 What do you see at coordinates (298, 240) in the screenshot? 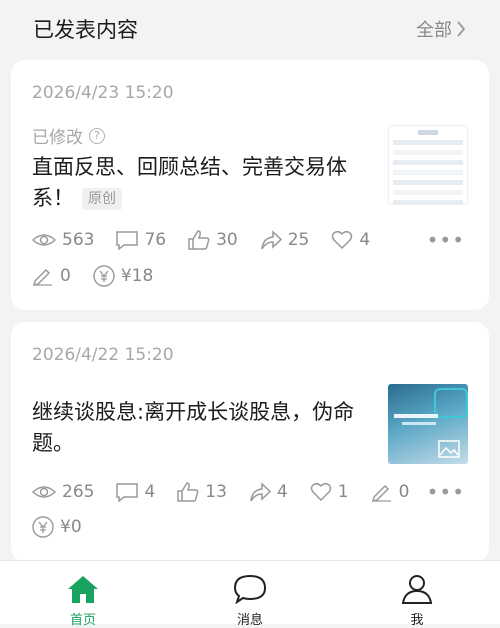
I see `shares-count: 25` at bounding box center [298, 240].